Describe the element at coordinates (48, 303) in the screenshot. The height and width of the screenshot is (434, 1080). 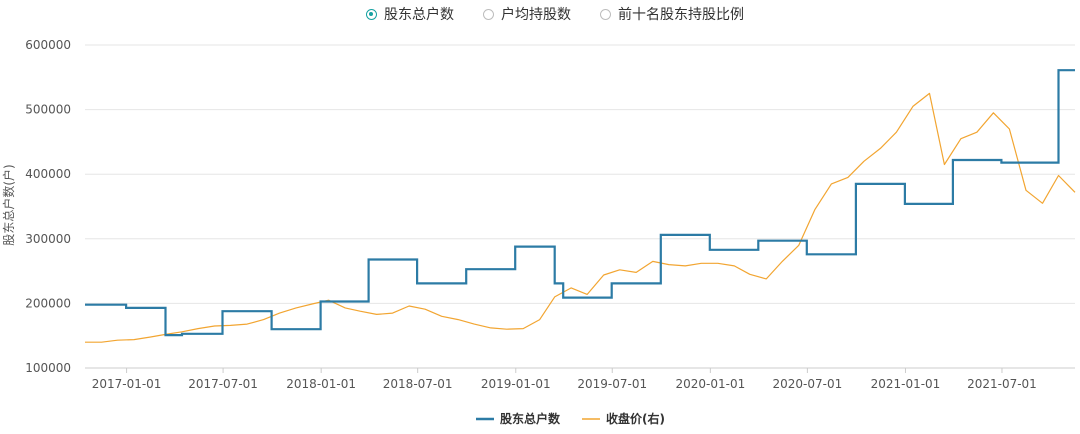
I see `y-tick-label: 200000` at that location.